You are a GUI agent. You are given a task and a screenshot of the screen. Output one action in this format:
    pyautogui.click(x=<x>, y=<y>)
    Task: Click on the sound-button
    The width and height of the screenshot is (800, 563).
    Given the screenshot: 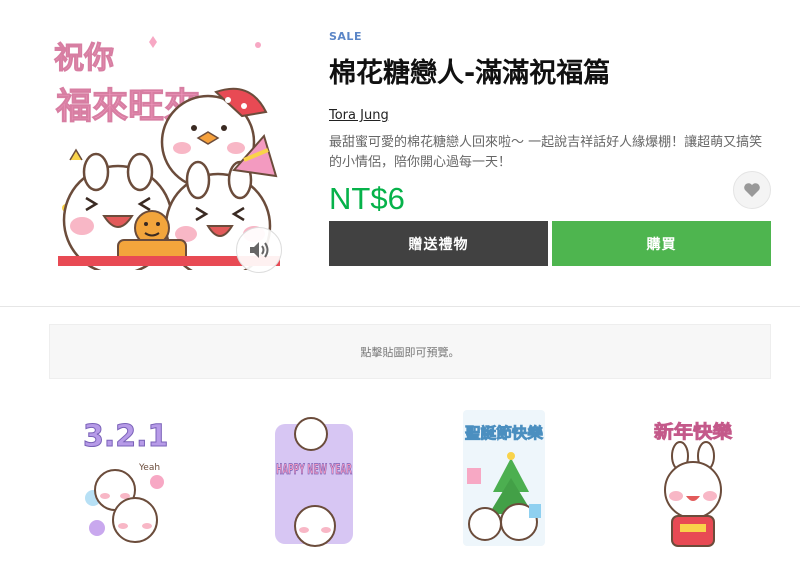 What is the action you would take?
    pyautogui.click(x=259, y=250)
    